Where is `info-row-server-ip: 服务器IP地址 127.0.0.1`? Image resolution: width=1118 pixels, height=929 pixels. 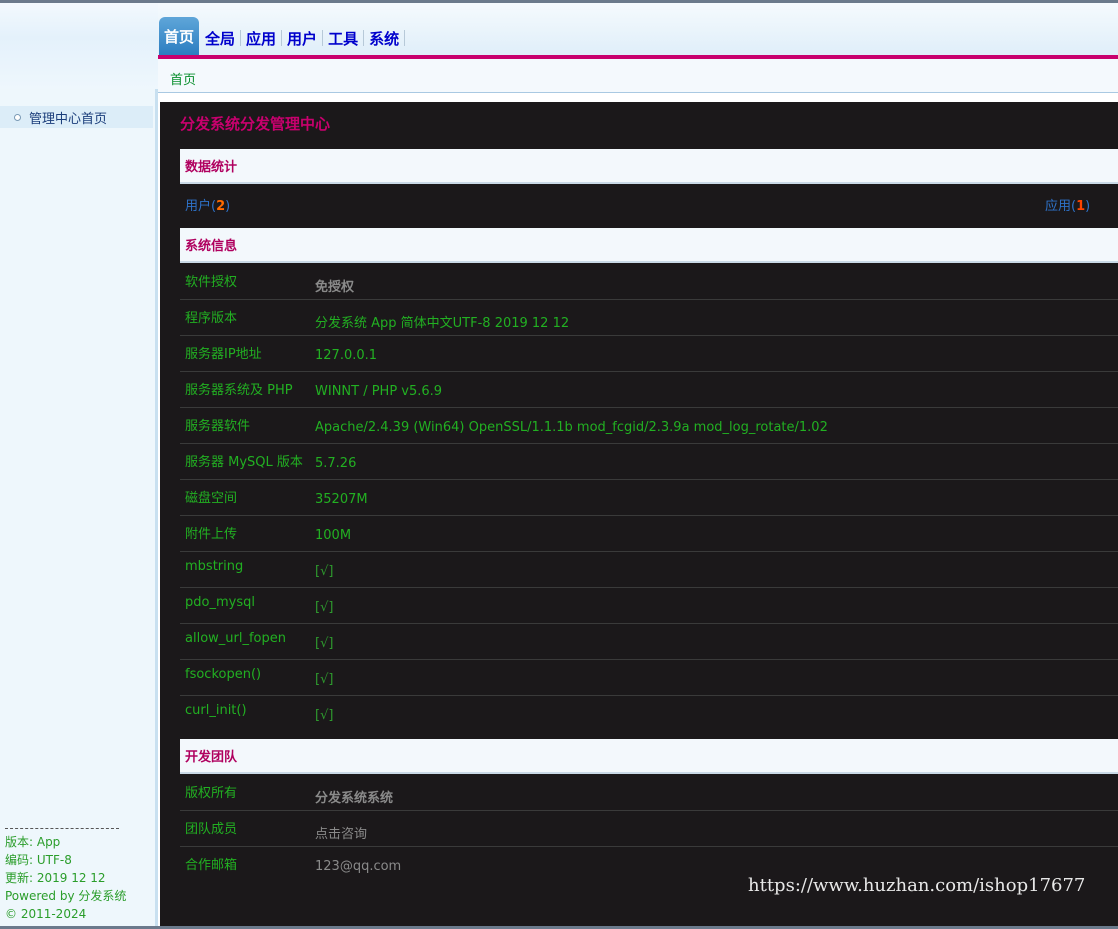 info-row-server-ip: 服务器IP地址 127.0.0.1 is located at coordinates (649, 354).